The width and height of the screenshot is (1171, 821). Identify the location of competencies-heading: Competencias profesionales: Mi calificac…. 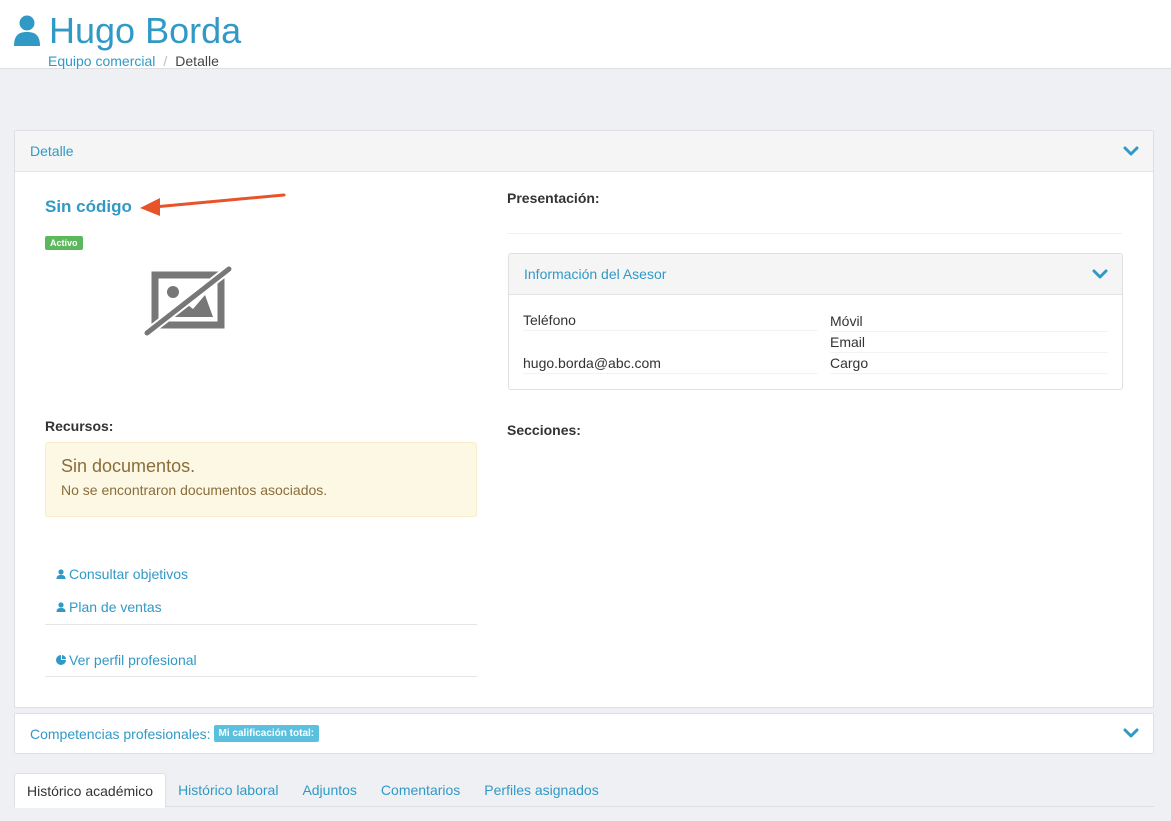
(584, 733).